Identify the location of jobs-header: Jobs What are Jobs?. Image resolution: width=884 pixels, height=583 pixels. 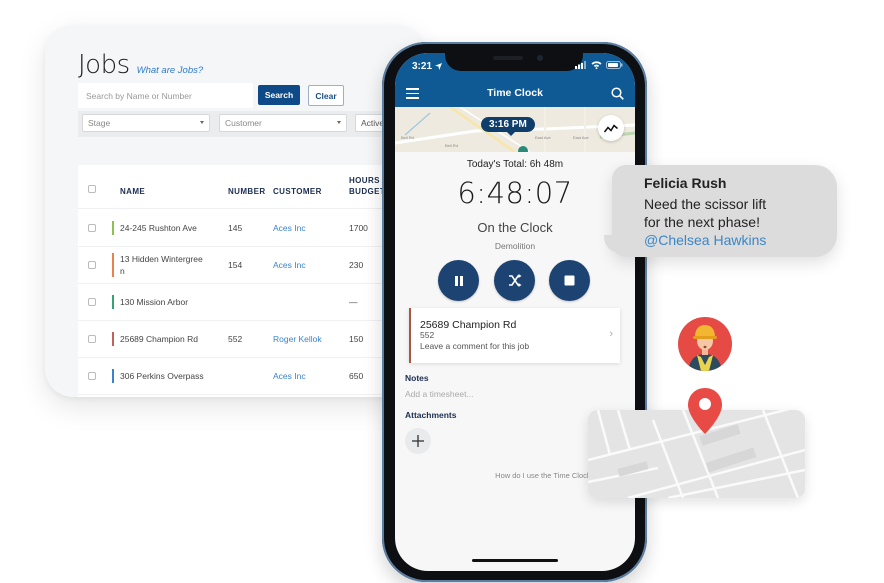
(140, 65).